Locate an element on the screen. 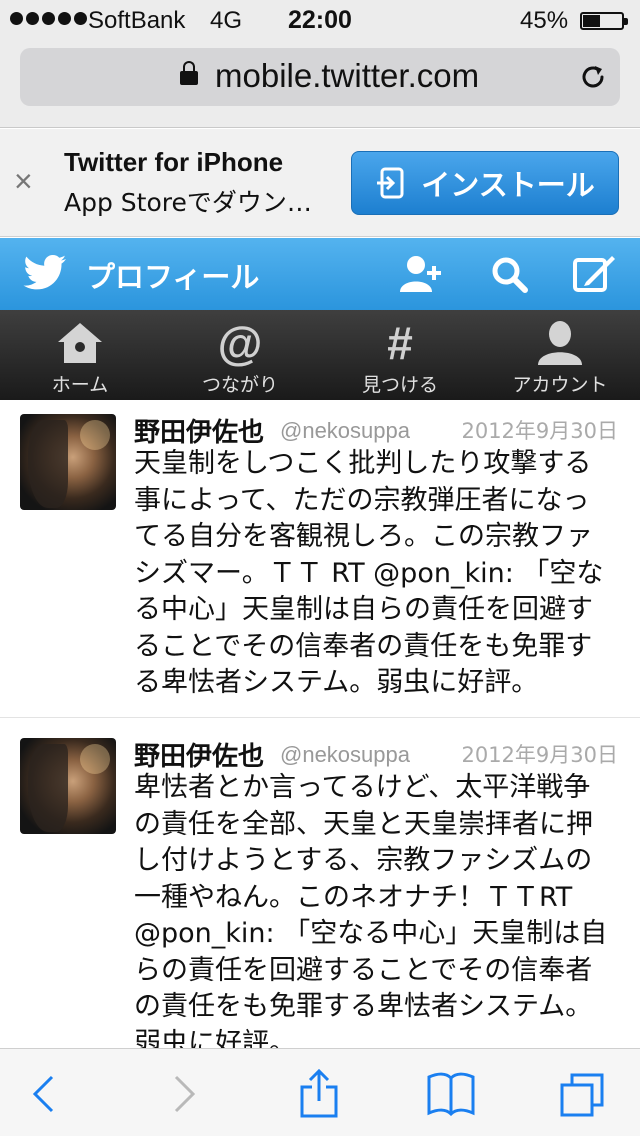 The image size is (640, 1136). url-text: mobile.twitter.com is located at coordinates (347, 75).